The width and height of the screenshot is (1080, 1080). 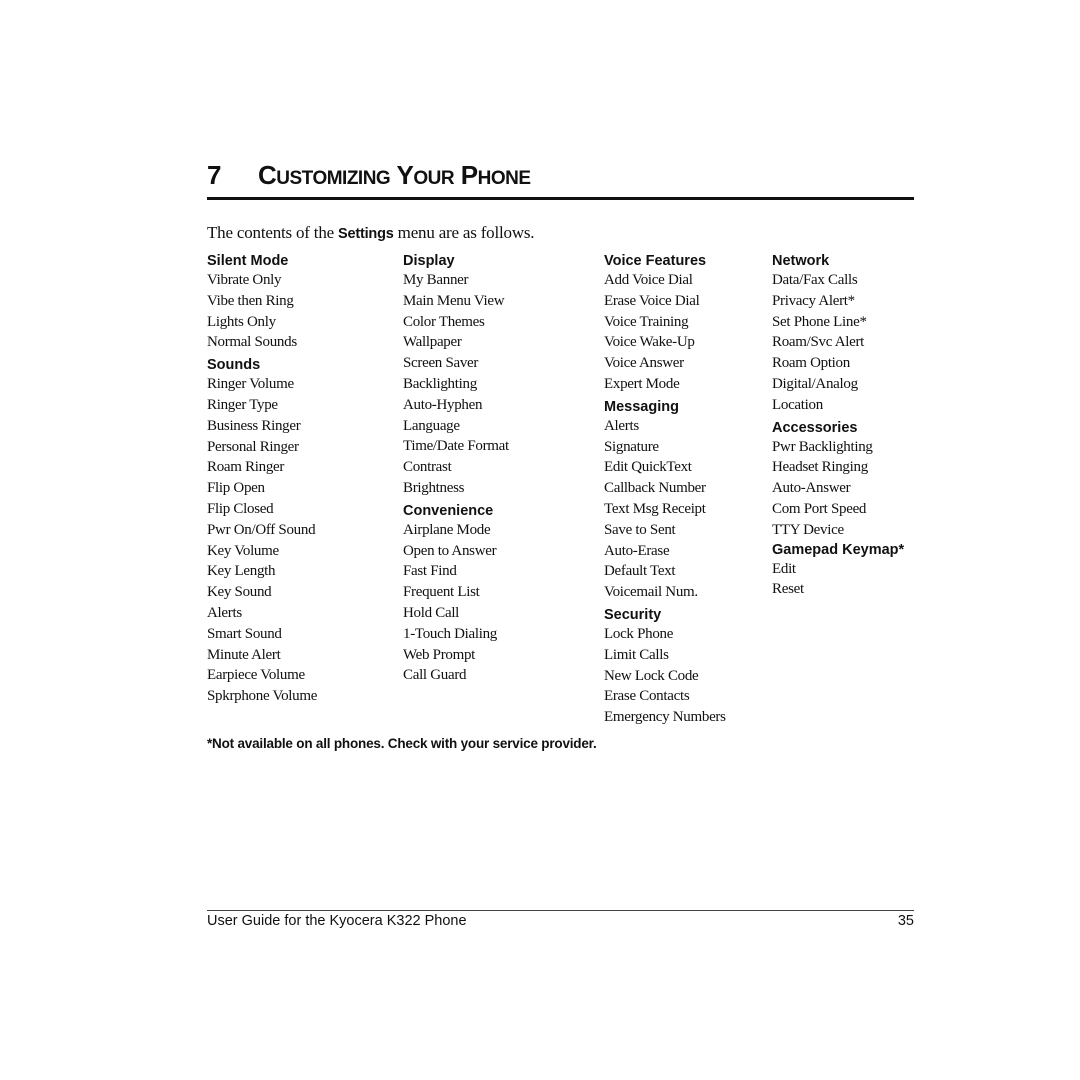 I want to click on footer-rule-divider, so click(x=560, y=910).